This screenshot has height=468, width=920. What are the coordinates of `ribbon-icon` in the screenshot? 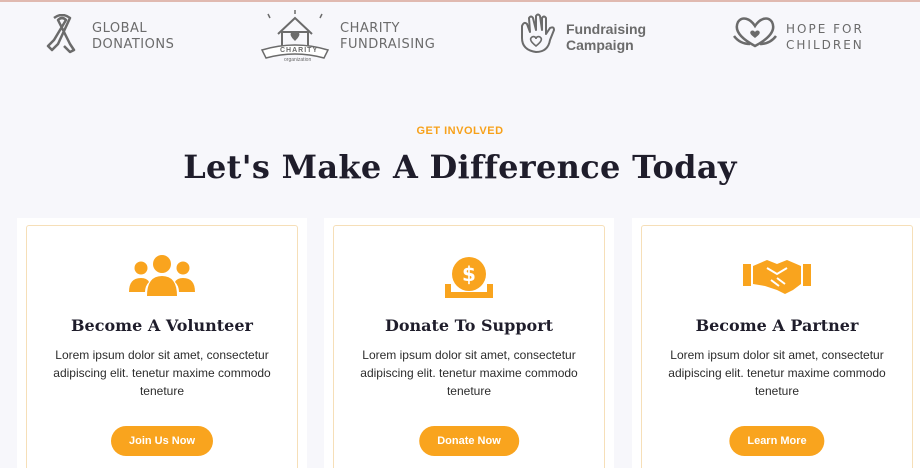 It's located at (62, 36).